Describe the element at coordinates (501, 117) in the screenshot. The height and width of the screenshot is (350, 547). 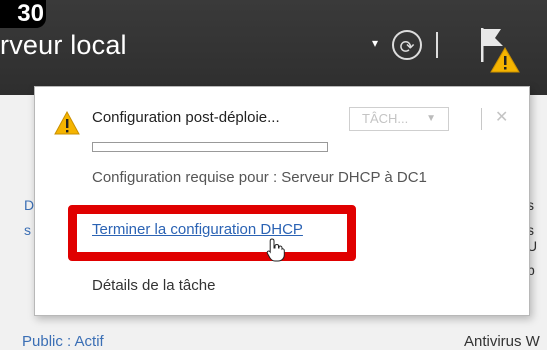
I see `close-icon: ✕` at that location.